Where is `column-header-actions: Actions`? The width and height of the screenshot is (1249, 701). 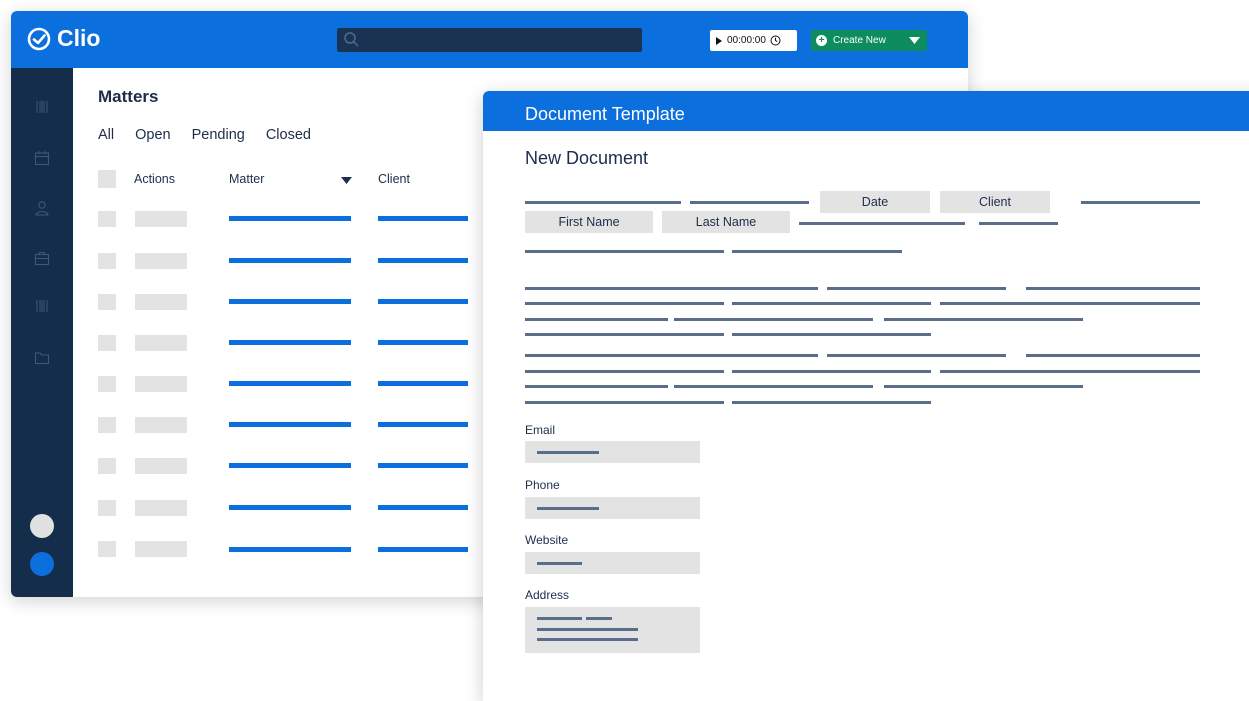 column-header-actions: Actions is located at coordinates (154, 179).